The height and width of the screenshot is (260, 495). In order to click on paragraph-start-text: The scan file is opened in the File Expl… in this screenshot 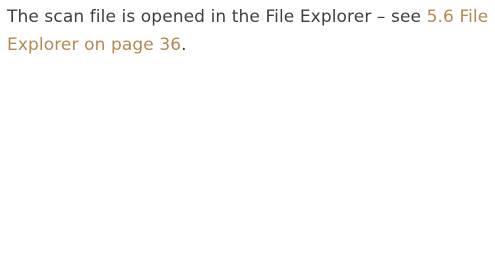, I will do `click(217, 17)`.